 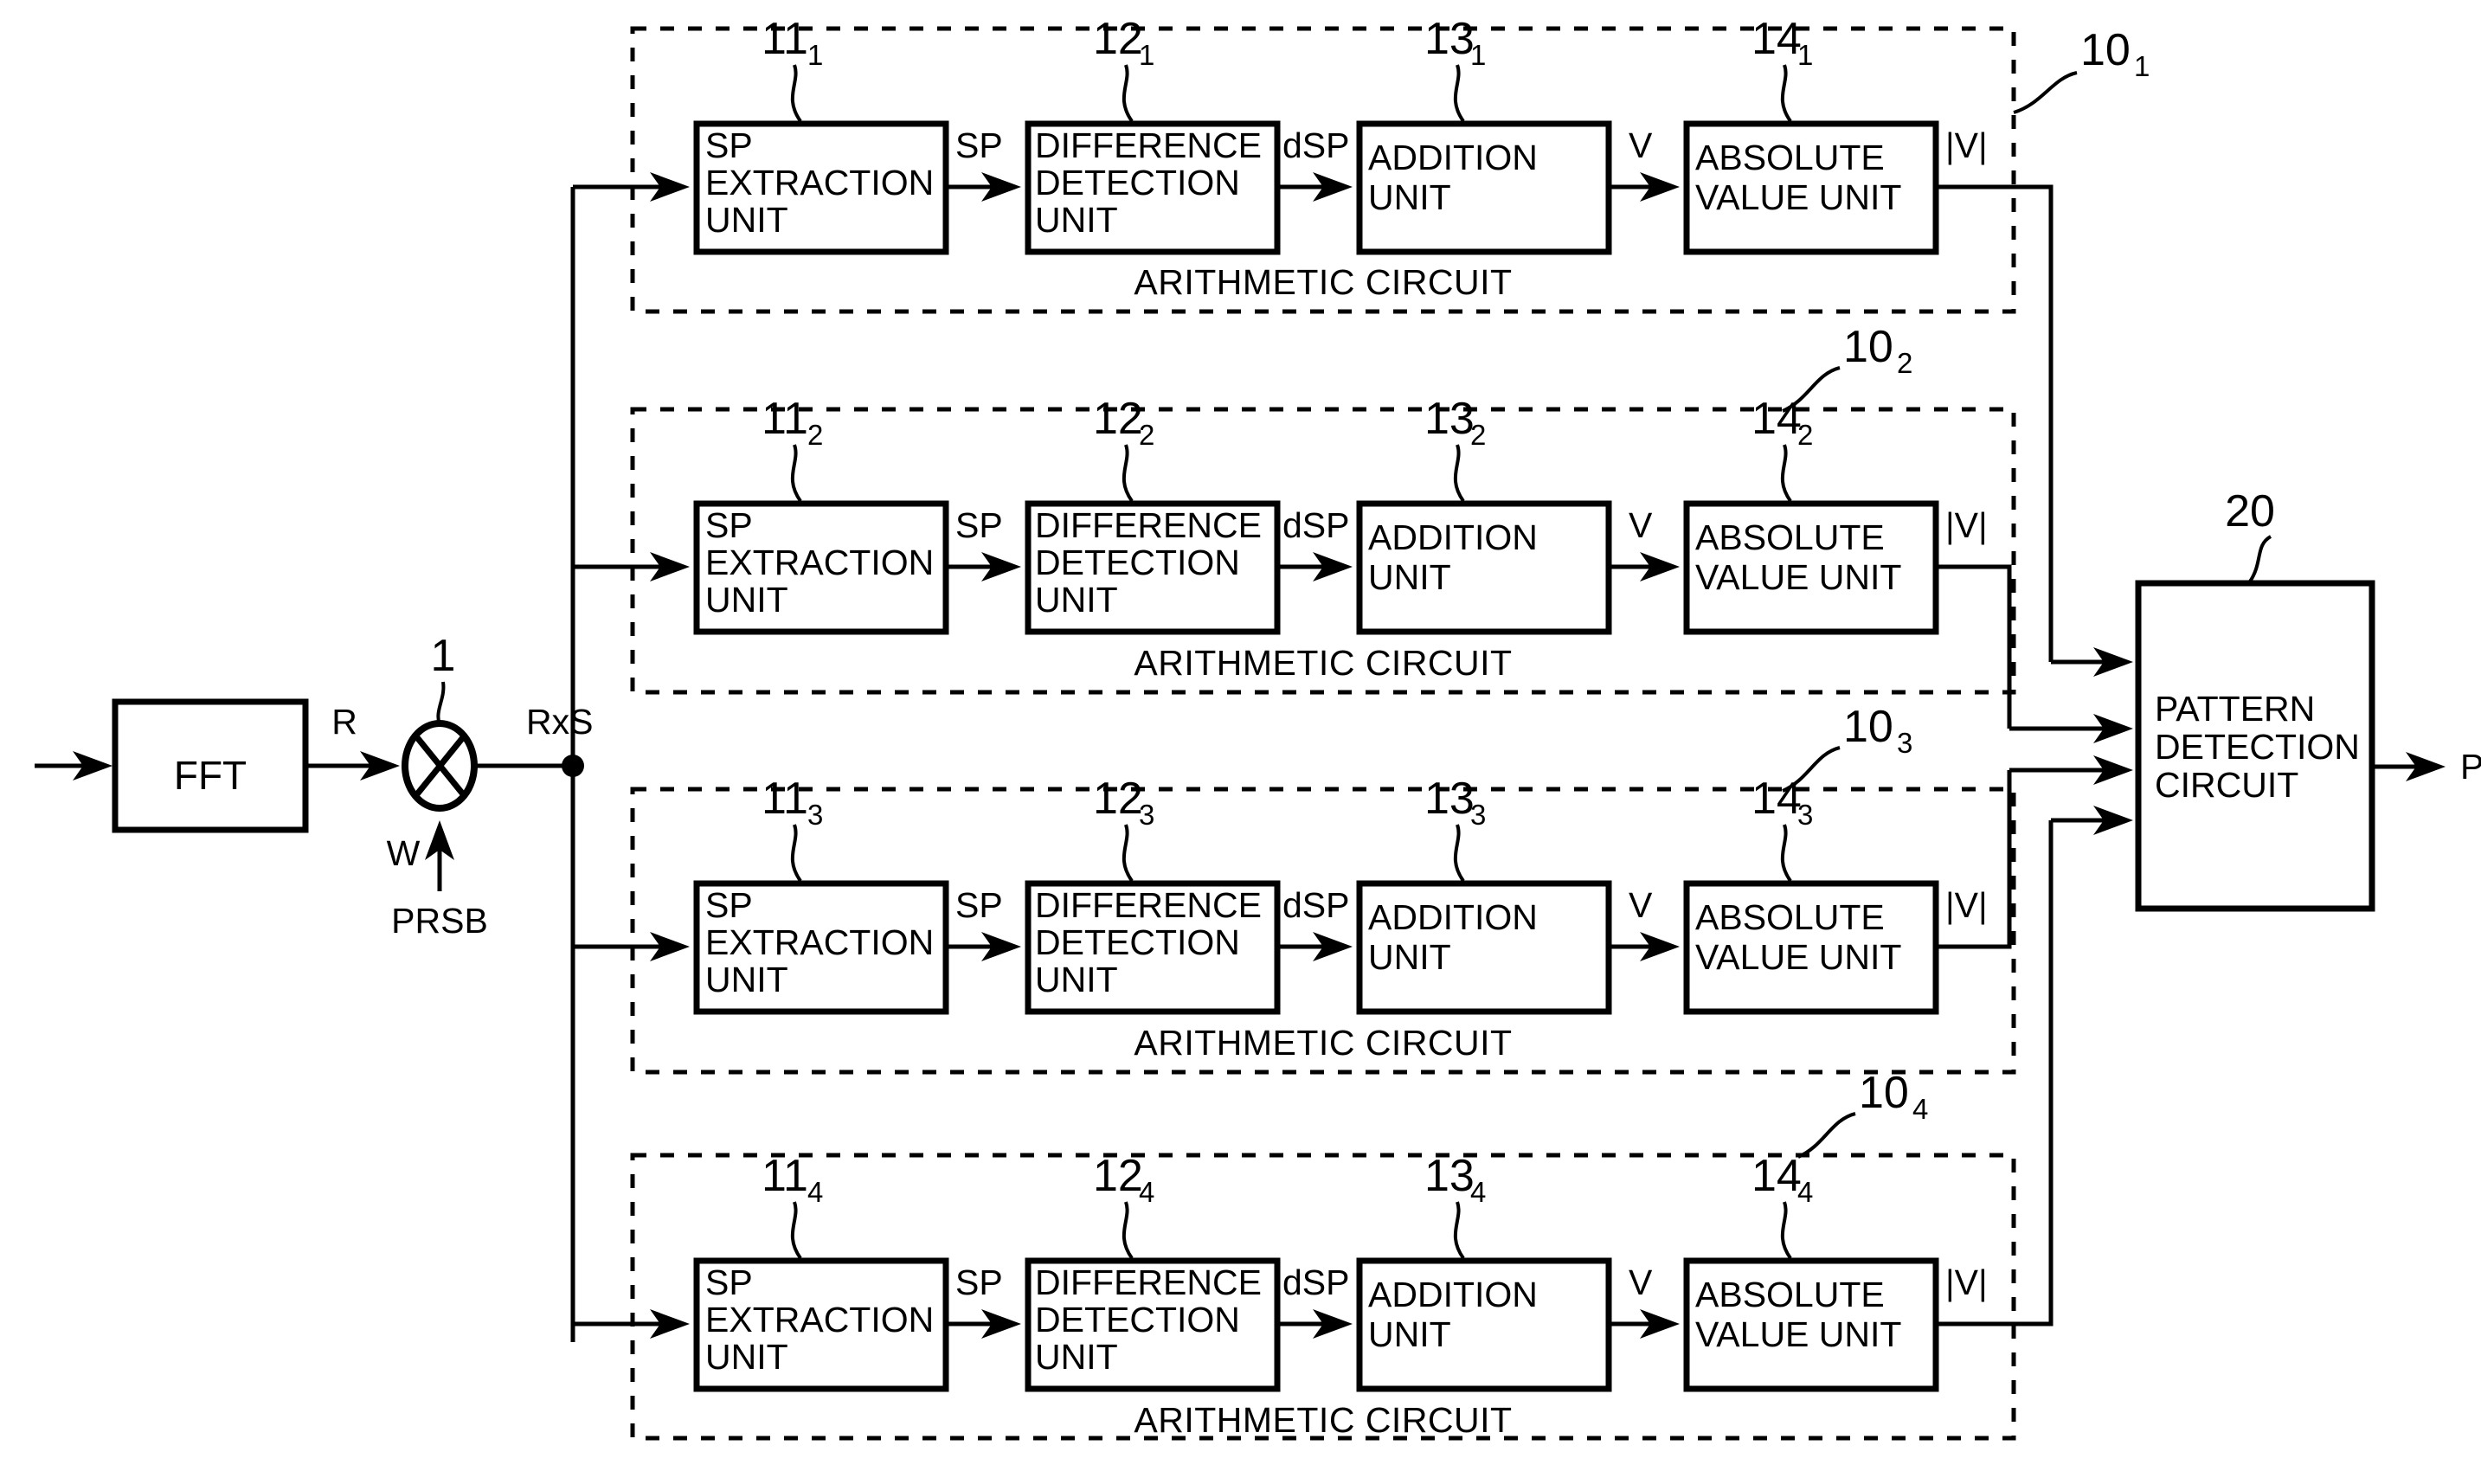 What do you see at coordinates (1118, 419) in the screenshot?
I see `row-2-ref-12: 12` at bounding box center [1118, 419].